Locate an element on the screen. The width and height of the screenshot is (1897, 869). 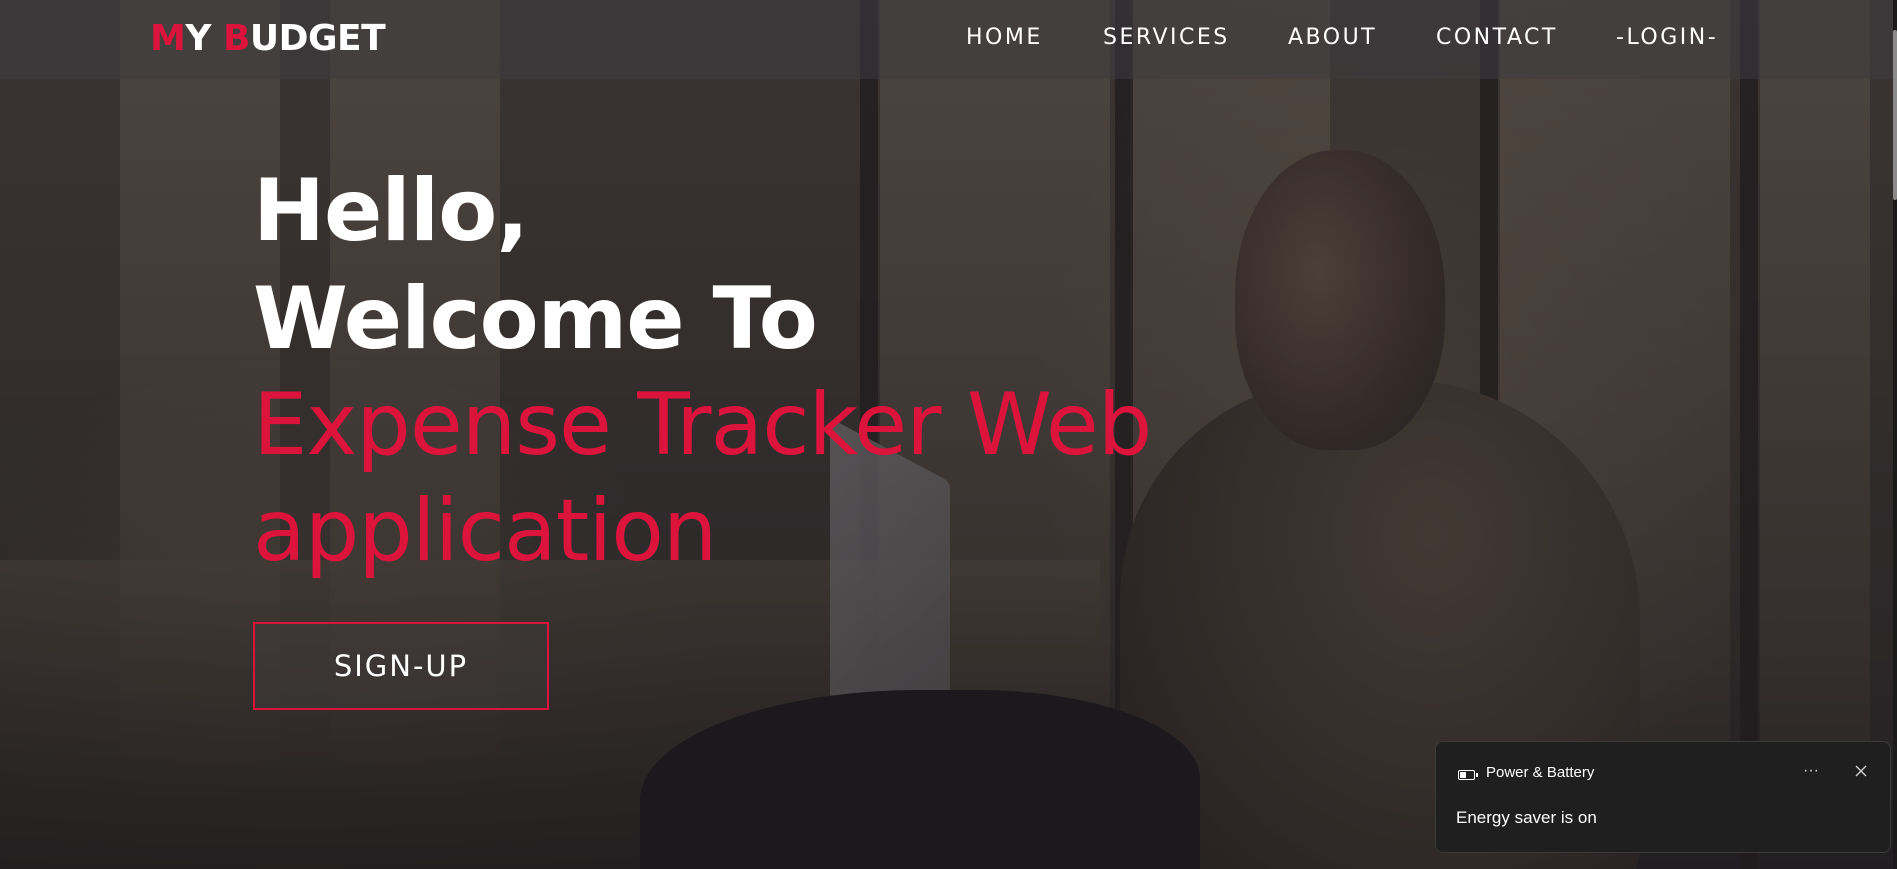
signup-button: SIGN-UP is located at coordinates (401, 666).